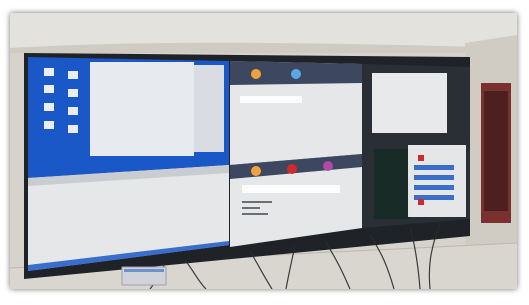 Image resolution: width=529 pixels, height=305 pixels. I want to click on center-top-tab-strip, so click(271, 99).